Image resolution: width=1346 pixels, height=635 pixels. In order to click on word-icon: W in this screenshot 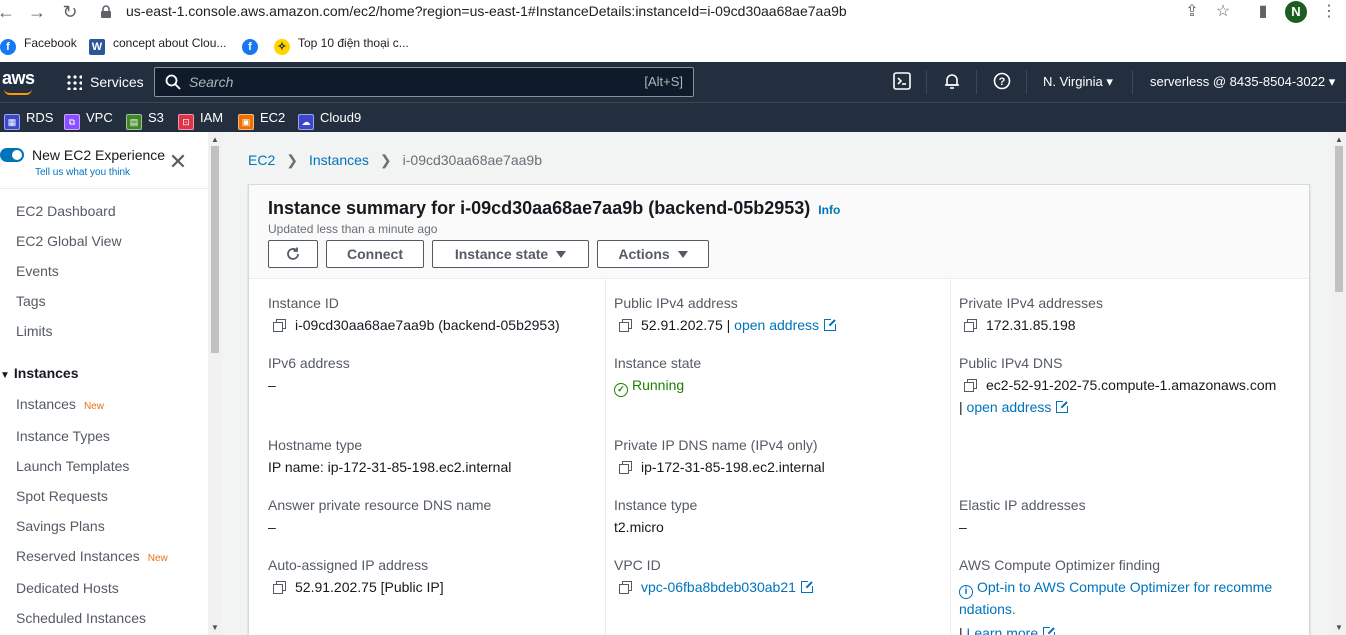, I will do `click(97, 47)`.